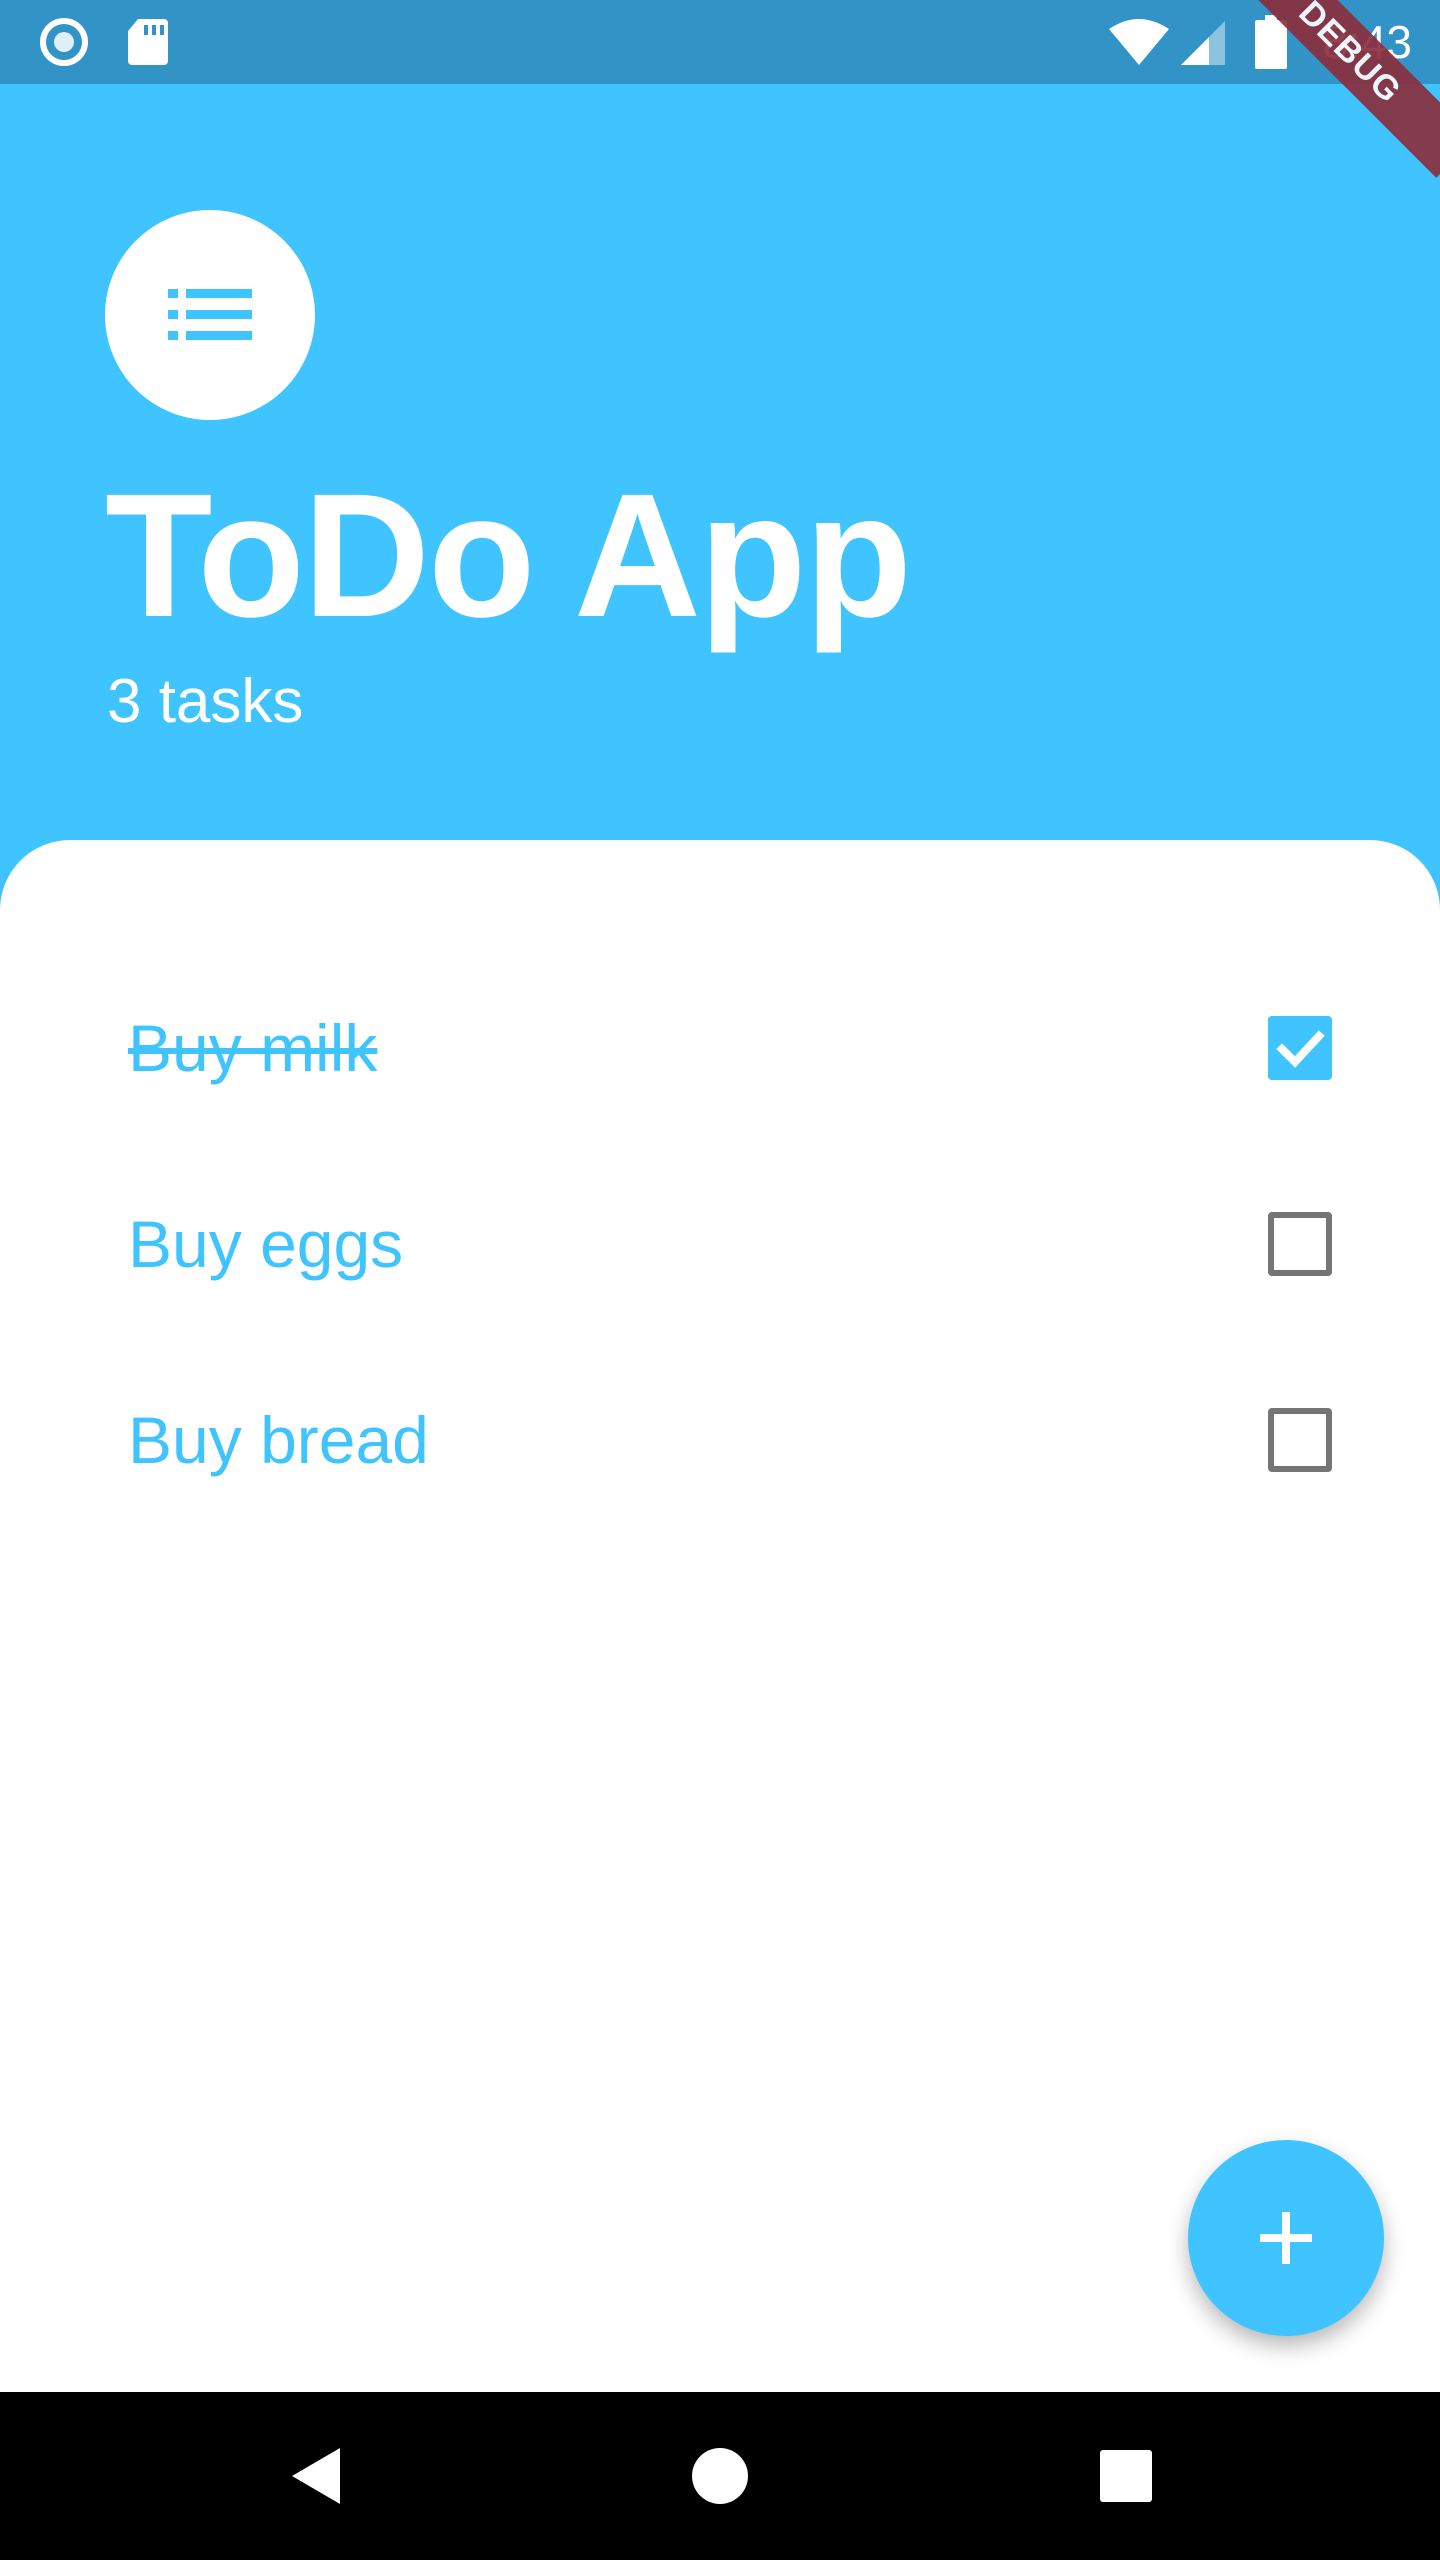 The width and height of the screenshot is (1440, 2560). What do you see at coordinates (266, 1244) in the screenshot?
I see `task-label: Buy eggs` at bounding box center [266, 1244].